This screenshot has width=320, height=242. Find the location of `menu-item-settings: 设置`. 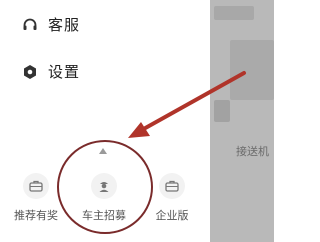

menu-item-settings: 设置 is located at coordinates (51, 71).